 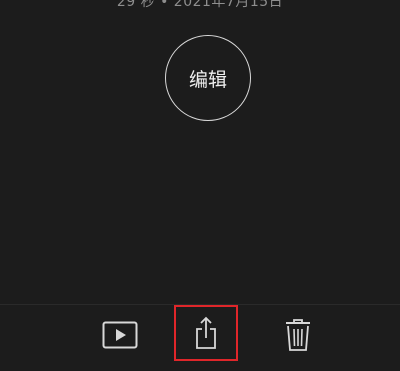 I want to click on share-button, so click(x=206, y=333).